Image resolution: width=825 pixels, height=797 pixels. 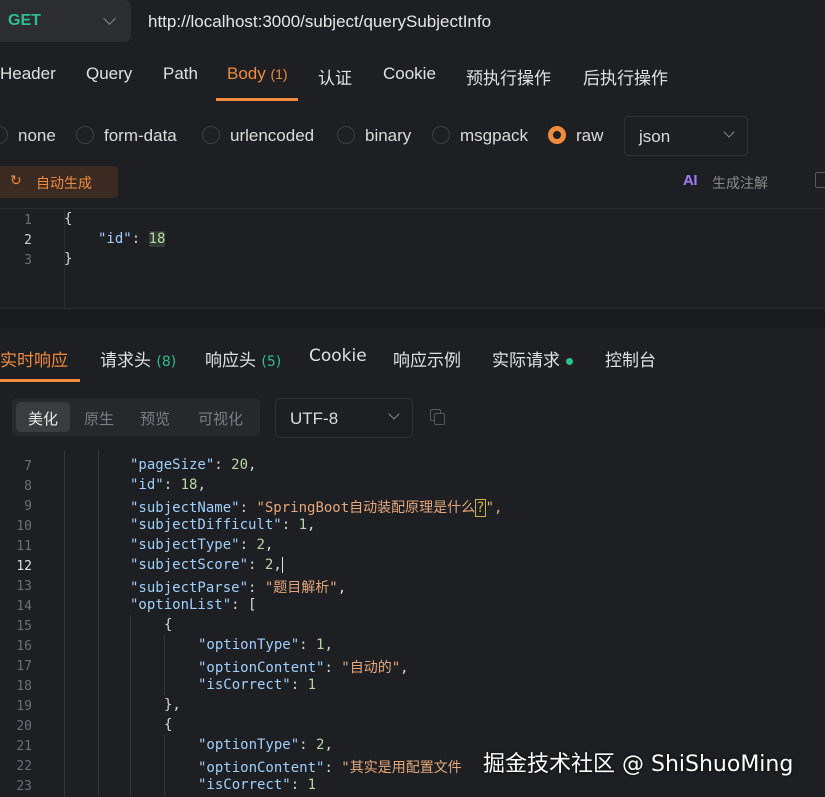 What do you see at coordinates (346, 135) in the screenshot?
I see `radio-binary` at bounding box center [346, 135].